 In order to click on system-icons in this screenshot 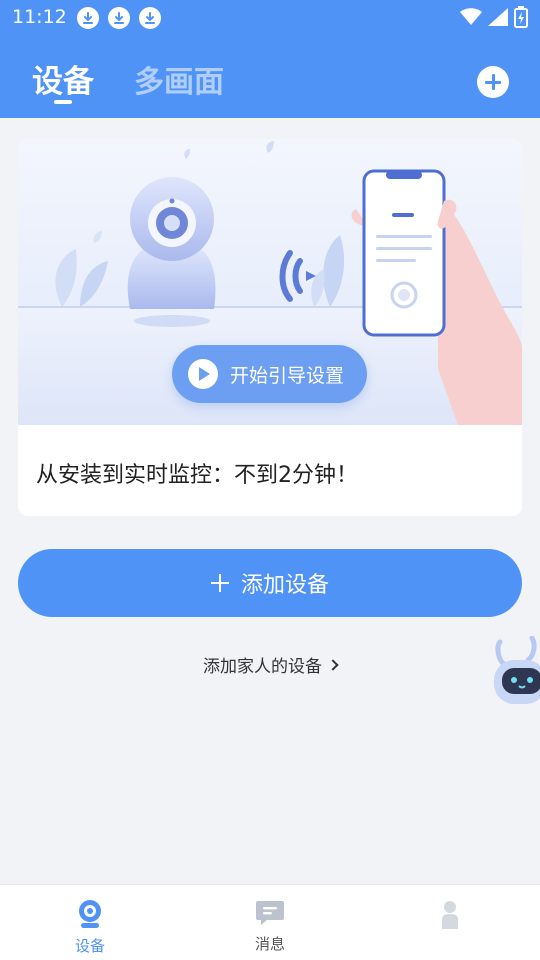, I will do `click(494, 17)`.